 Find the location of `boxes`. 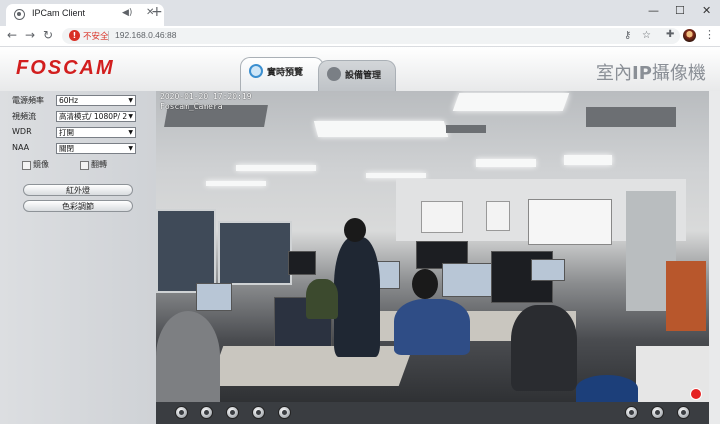

boxes is located at coordinates (686, 296).